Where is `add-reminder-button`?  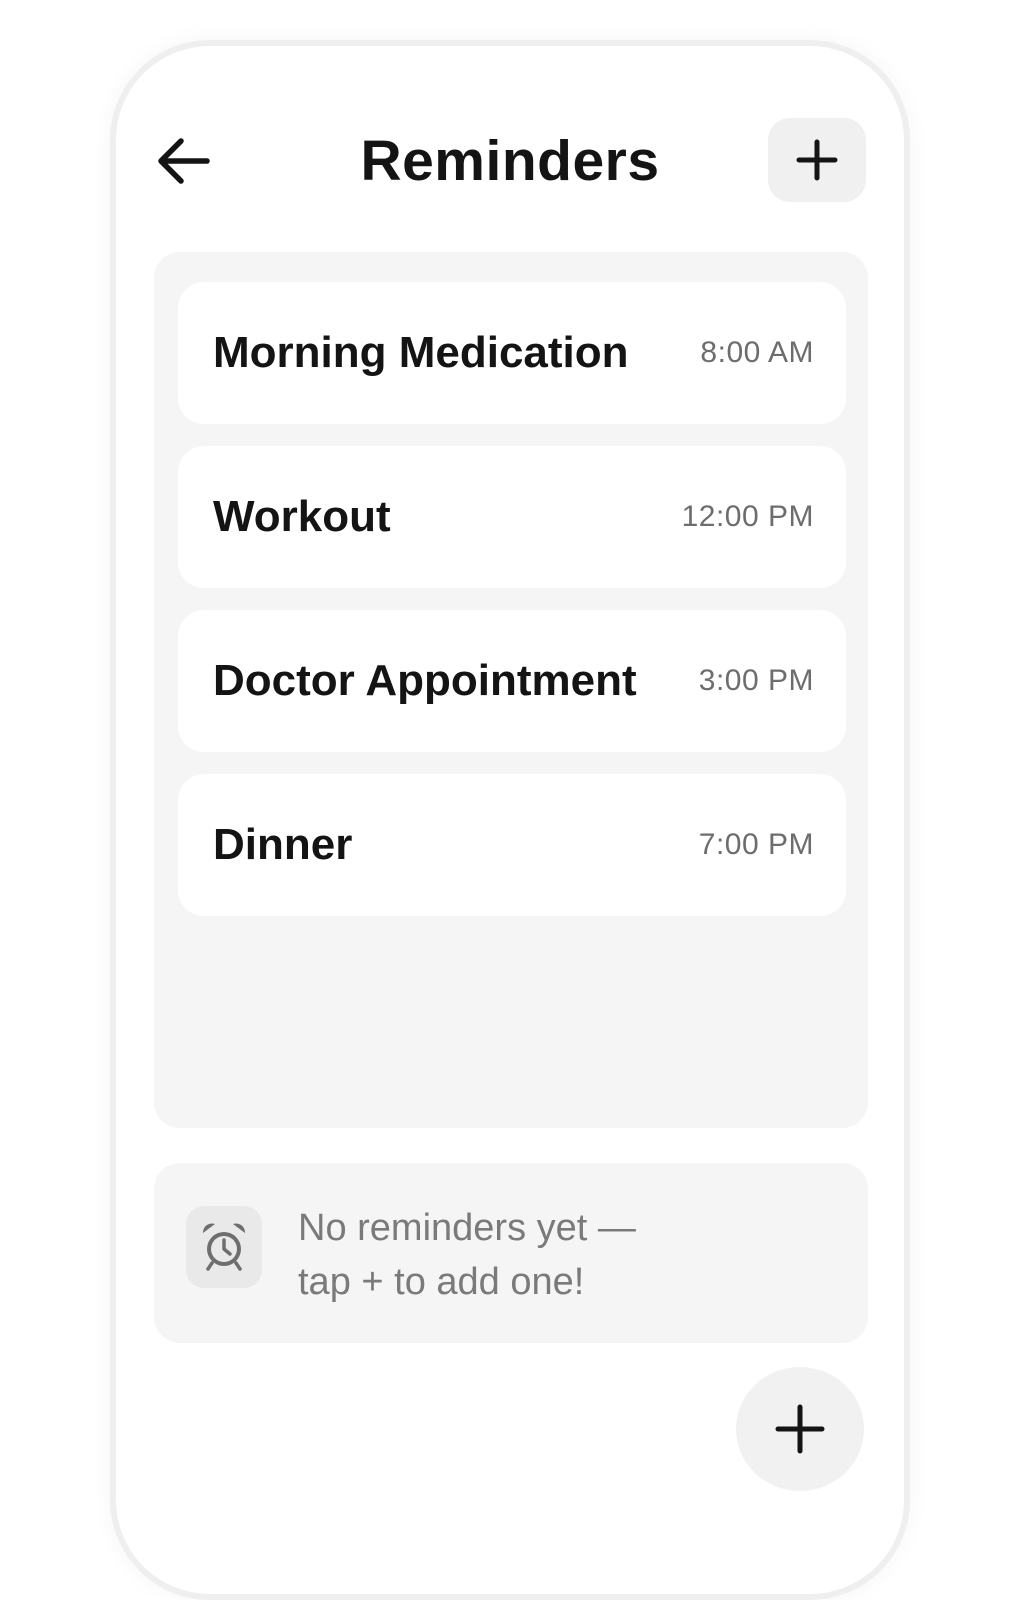
add-reminder-button is located at coordinates (817, 160).